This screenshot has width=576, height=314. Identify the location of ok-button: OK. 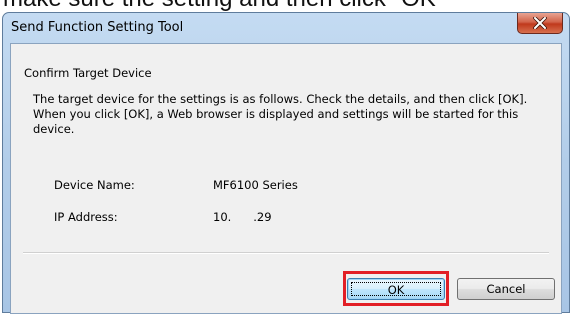
(396, 289).